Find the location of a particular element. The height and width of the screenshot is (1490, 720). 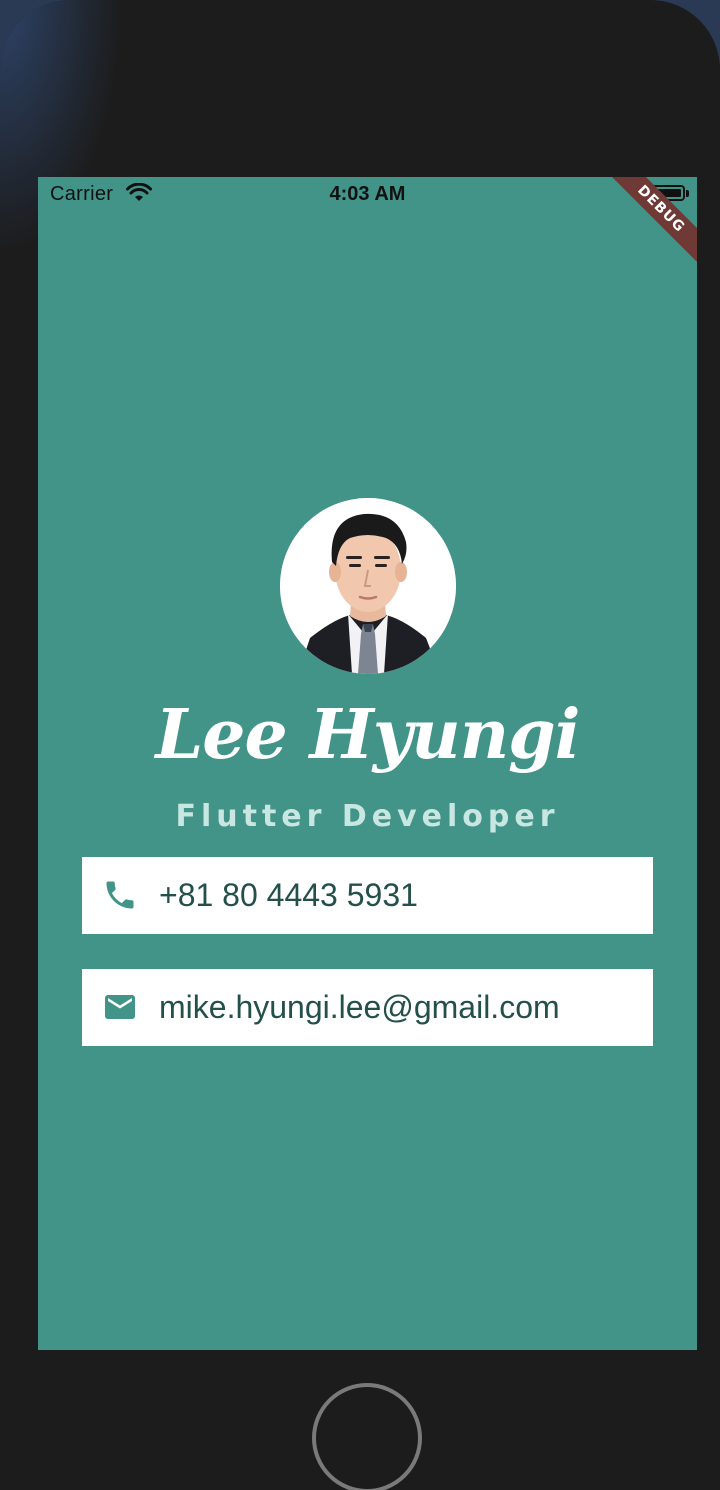

mail-icon is located at coordinates (120, 1007).